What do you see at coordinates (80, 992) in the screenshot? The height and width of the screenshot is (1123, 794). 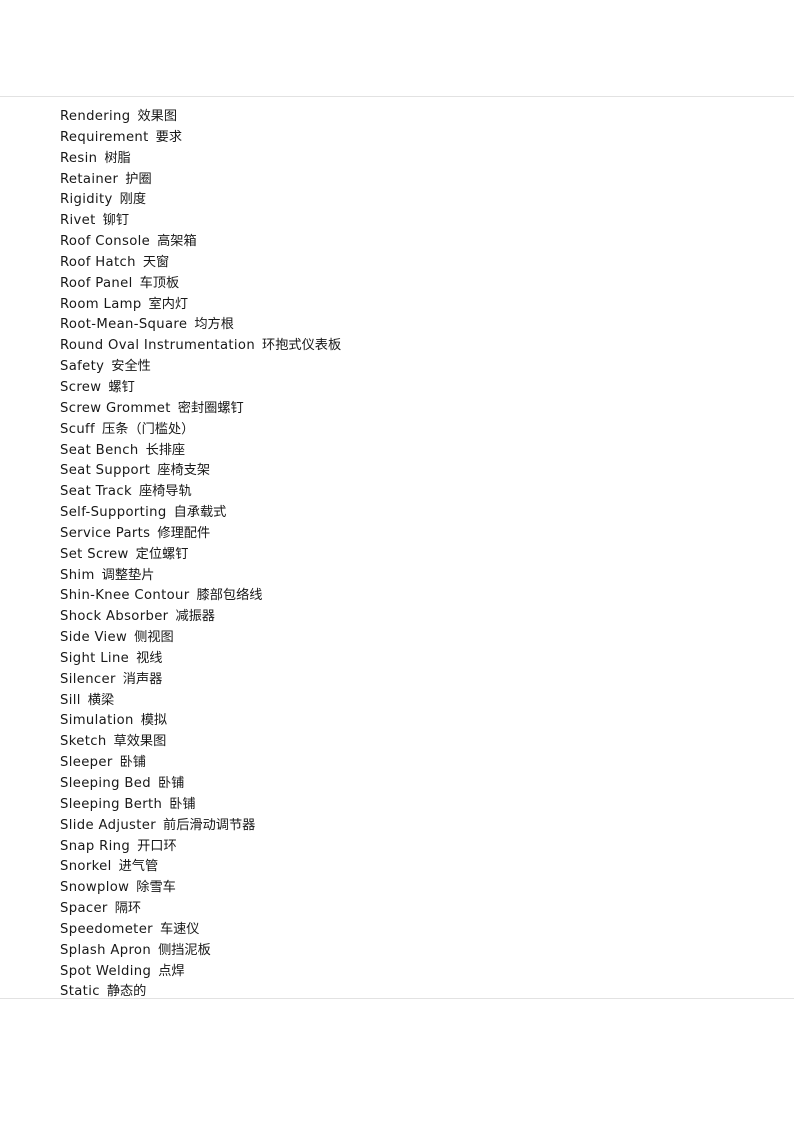 I see `glossary-term-english: Static` at bounding box center [80, 992].